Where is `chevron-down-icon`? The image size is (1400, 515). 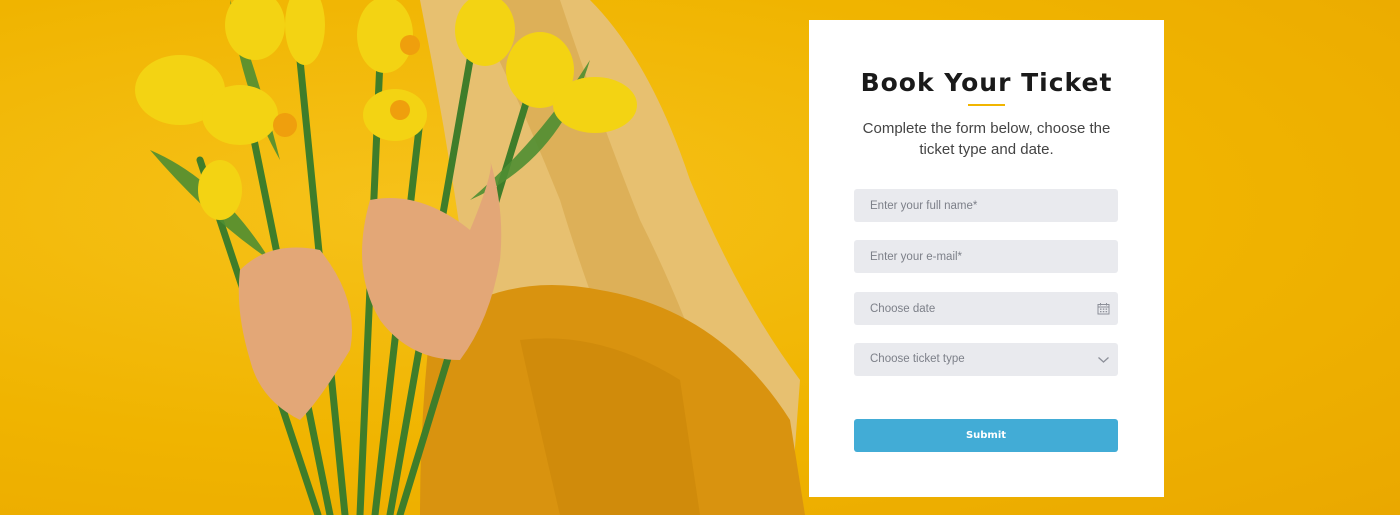 chevron-down-icon is located at coordinates (1103, 360).